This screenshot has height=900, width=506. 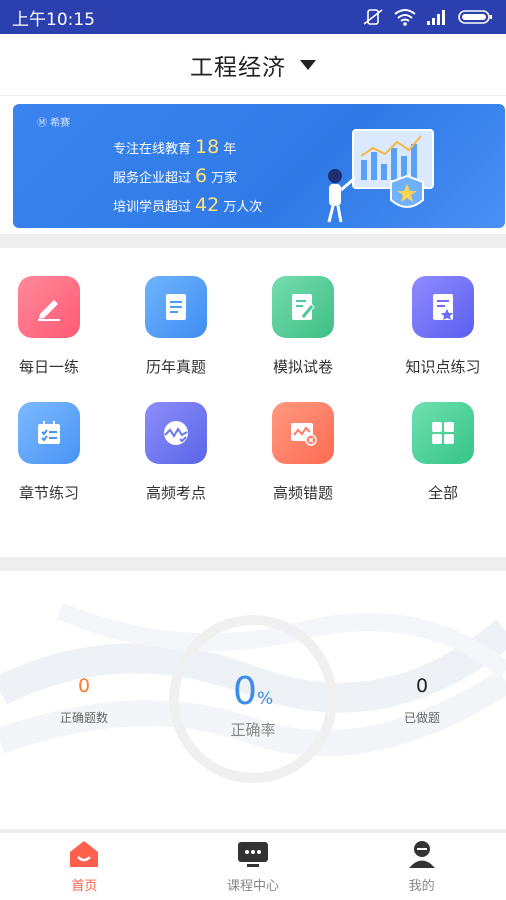 I want to click on error-chart-icon, so click(x=303, y=433).